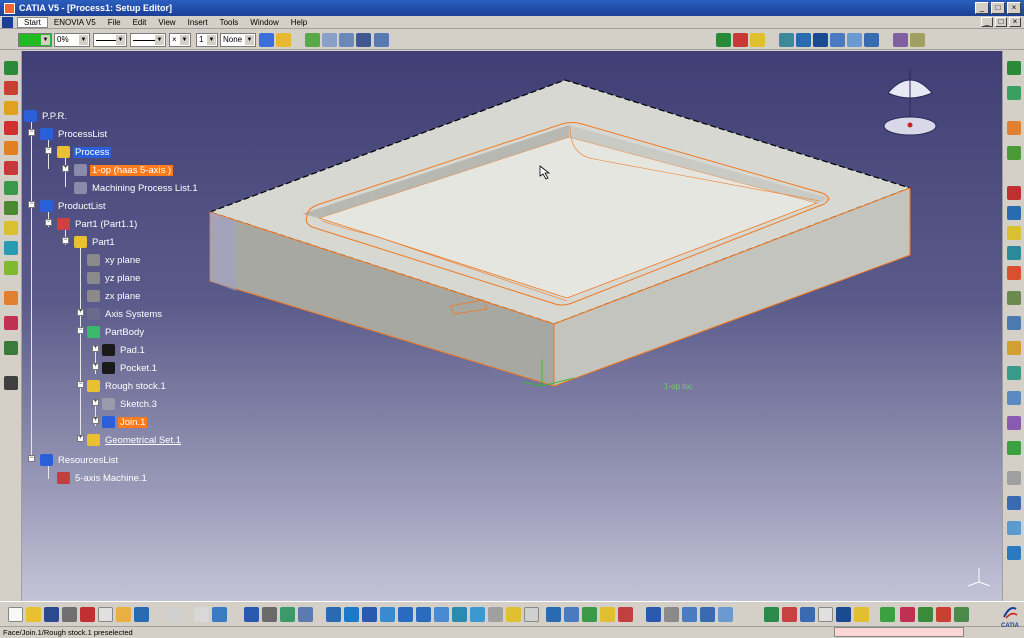 This screenshot has width=1024, height=638. Describe the element at coordinates (51, 614) in the screenshot. I see `save-icon` at that location.